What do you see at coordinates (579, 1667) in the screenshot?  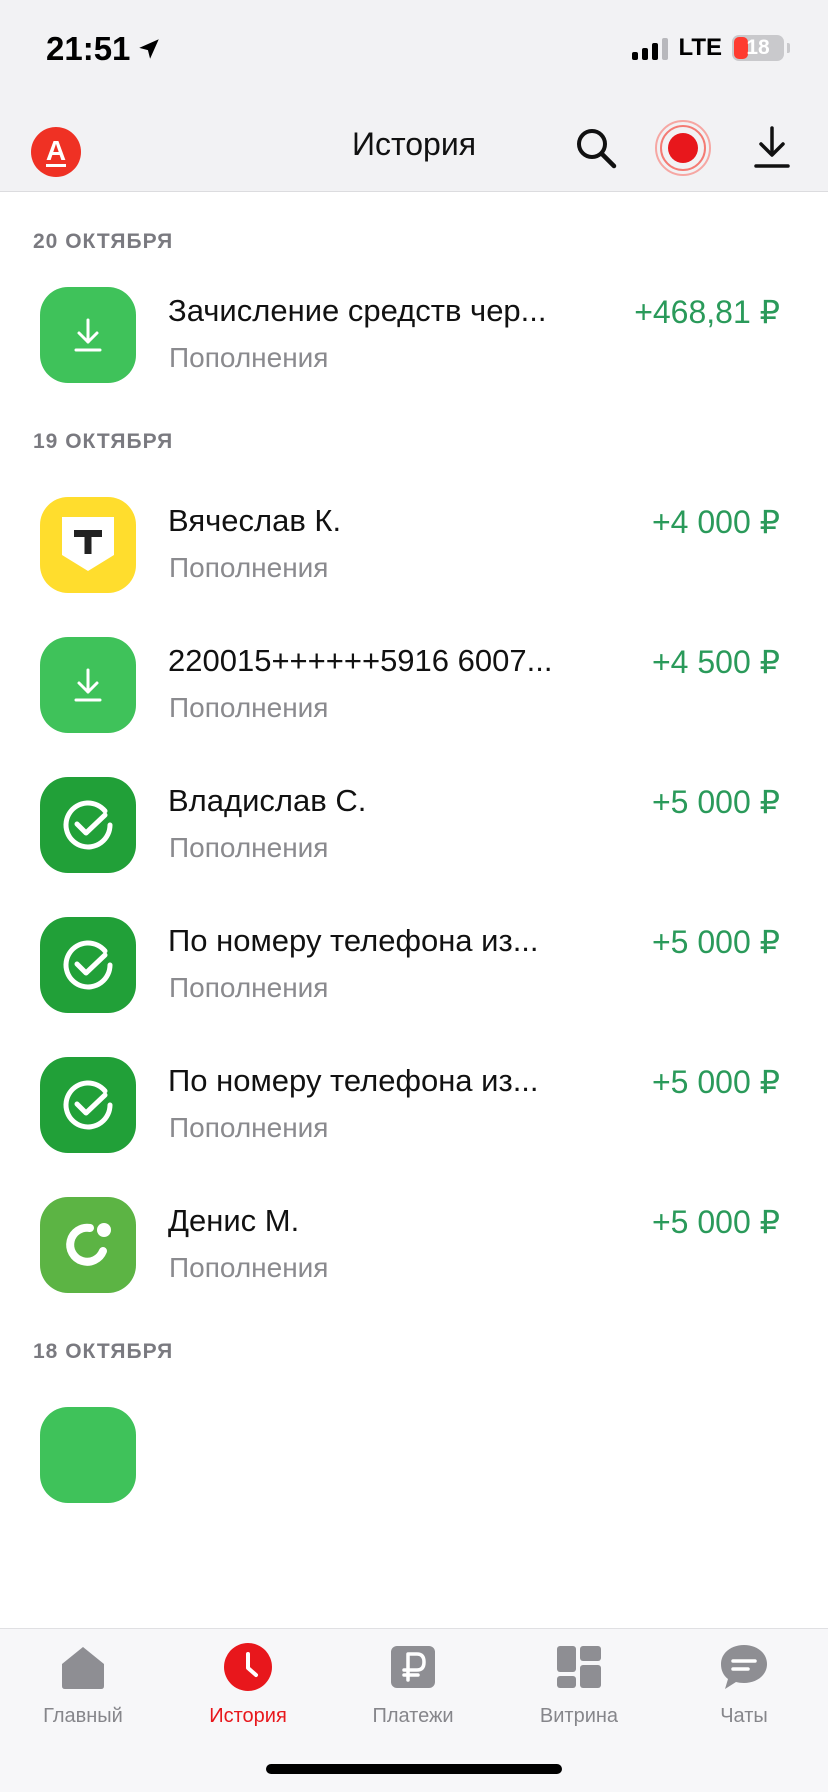 I see `grid-icon` at bounding box center [579, 1667].